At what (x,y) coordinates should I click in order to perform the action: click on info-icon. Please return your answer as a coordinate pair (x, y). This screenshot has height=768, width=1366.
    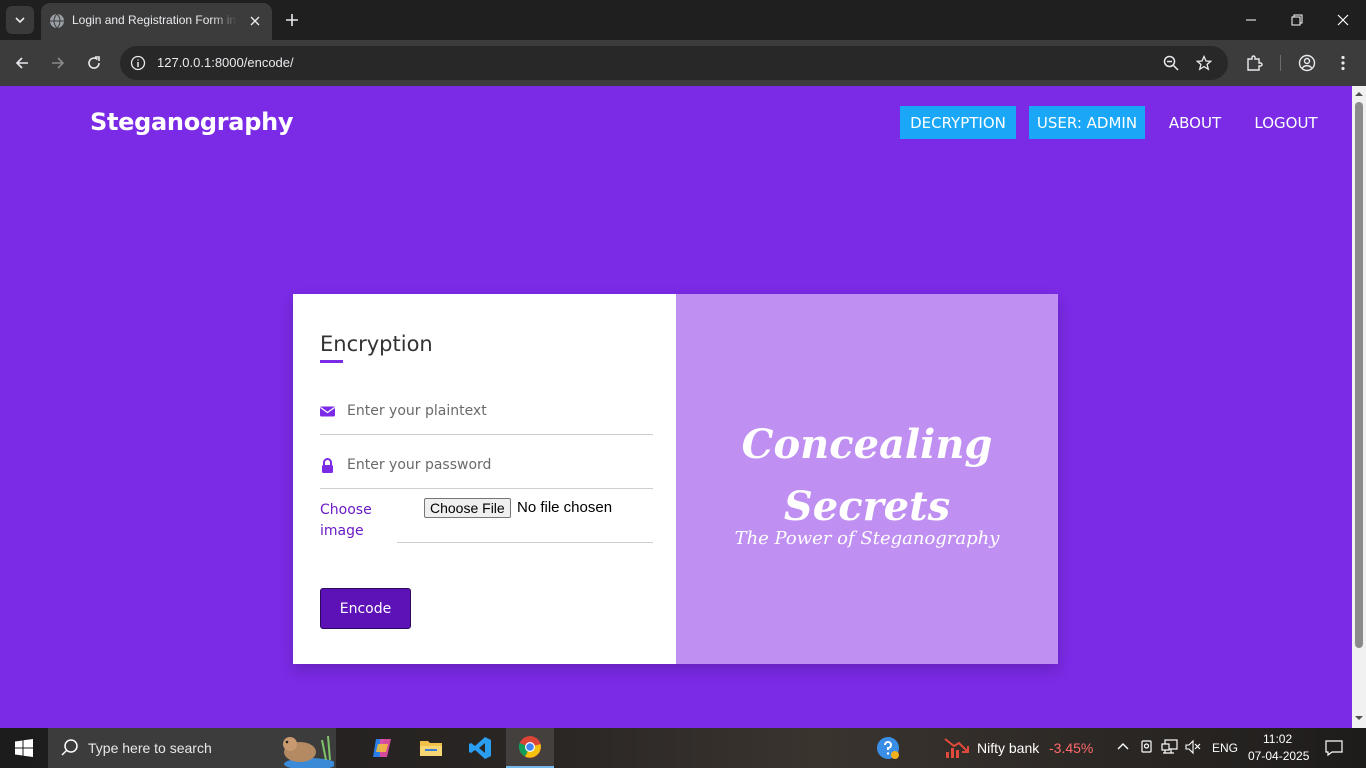
    Looking at the image, I should click on (138, 63).